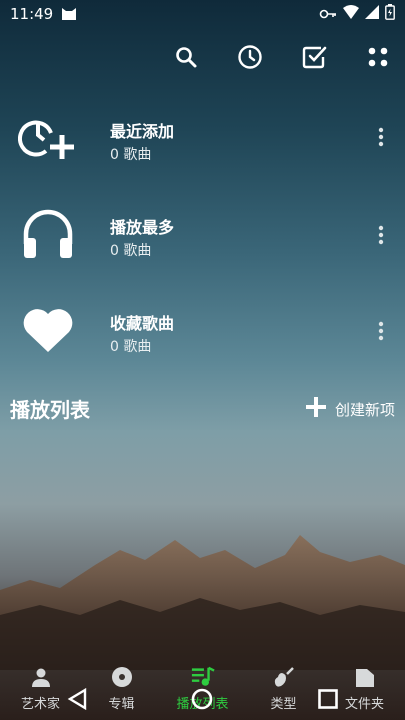 The image size is (405, 720). Describe the element at coordinates (122, 677) in the screenshot. I see `album-icon` at that location.